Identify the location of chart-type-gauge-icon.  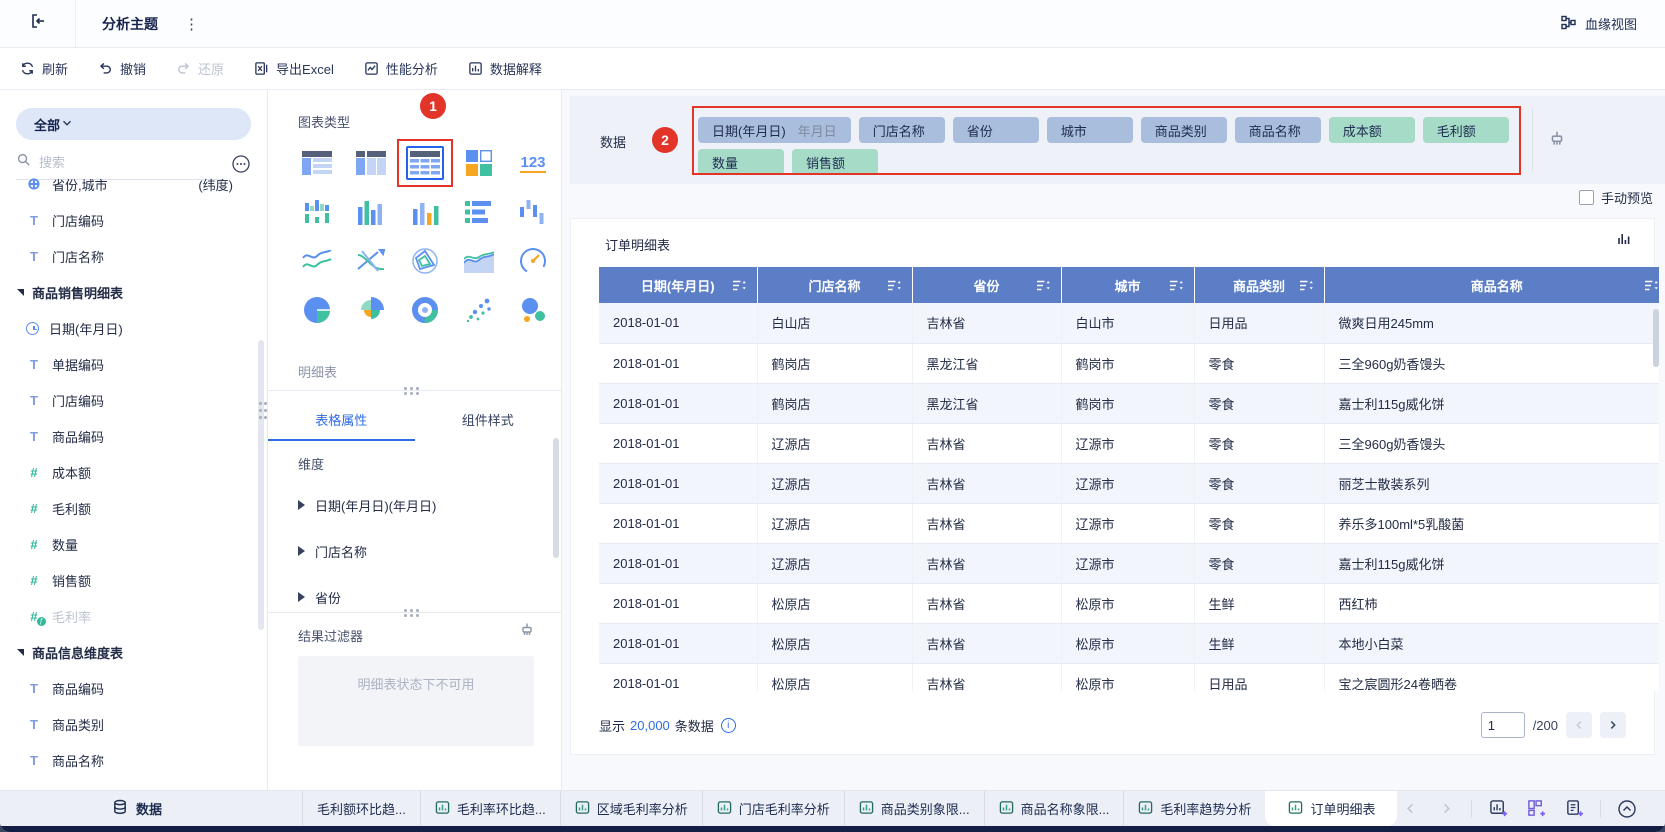
(533, 261).